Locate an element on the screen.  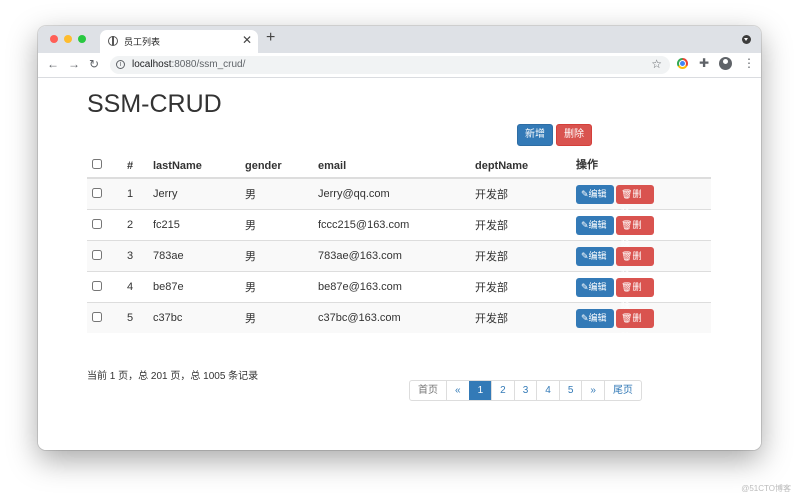
pagination: 首页 « 1 2 3 4 5 » 尾页 is located at coordinates (525, 390).